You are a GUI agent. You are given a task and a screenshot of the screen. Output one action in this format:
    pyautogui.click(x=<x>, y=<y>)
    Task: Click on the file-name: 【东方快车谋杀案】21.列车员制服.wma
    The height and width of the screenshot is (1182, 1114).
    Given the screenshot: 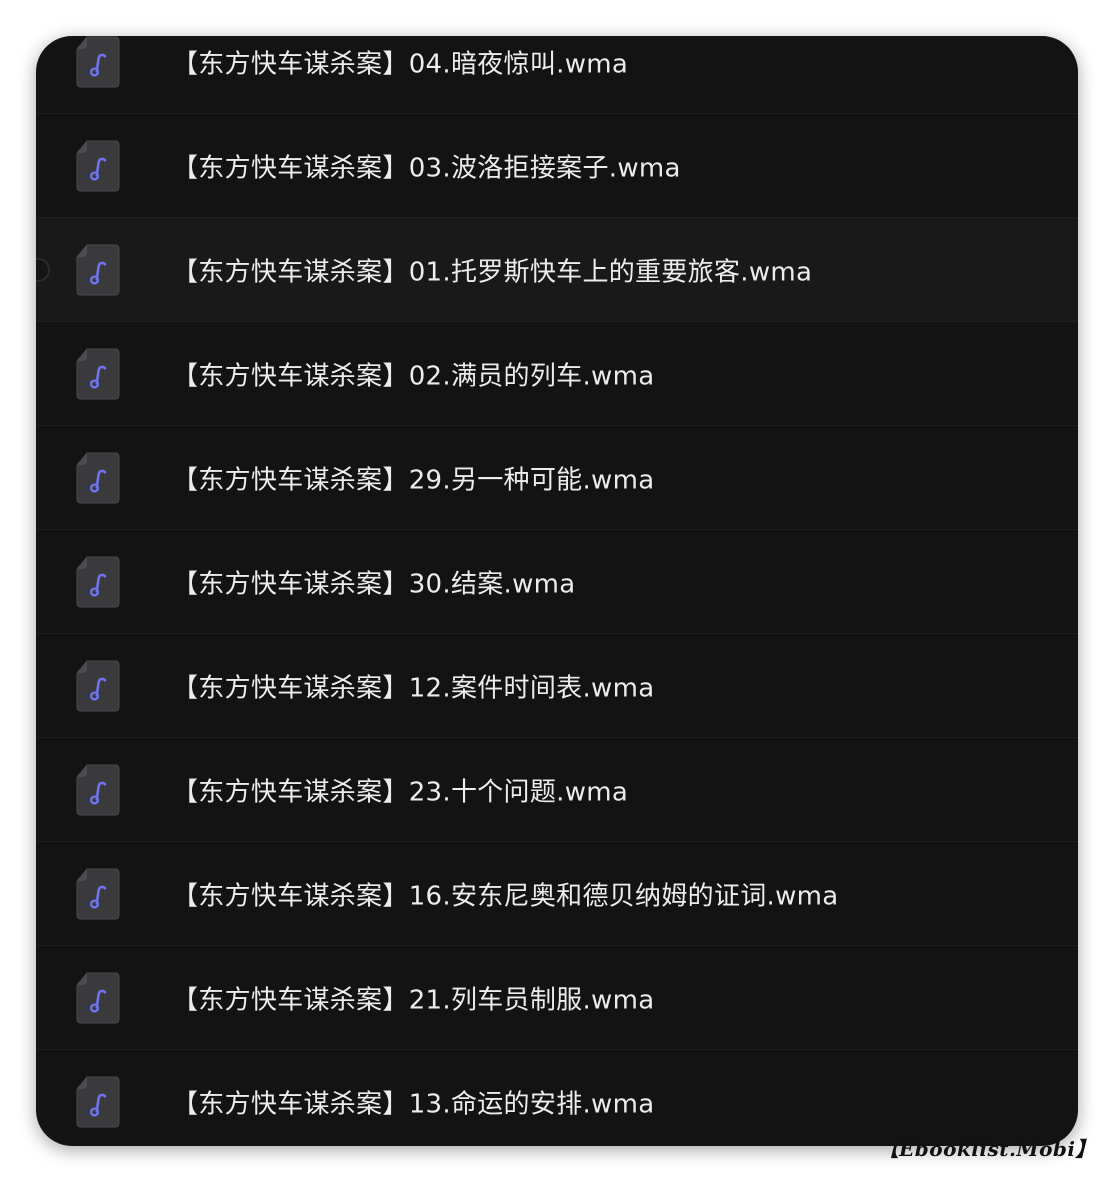 What is the action you would take?
    pyautogui.click(x=413, y=1000)
    